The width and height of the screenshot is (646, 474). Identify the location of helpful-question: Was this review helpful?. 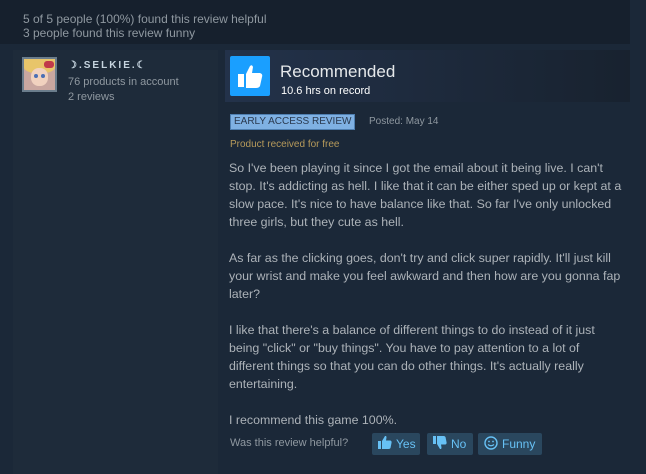
(289, 443).